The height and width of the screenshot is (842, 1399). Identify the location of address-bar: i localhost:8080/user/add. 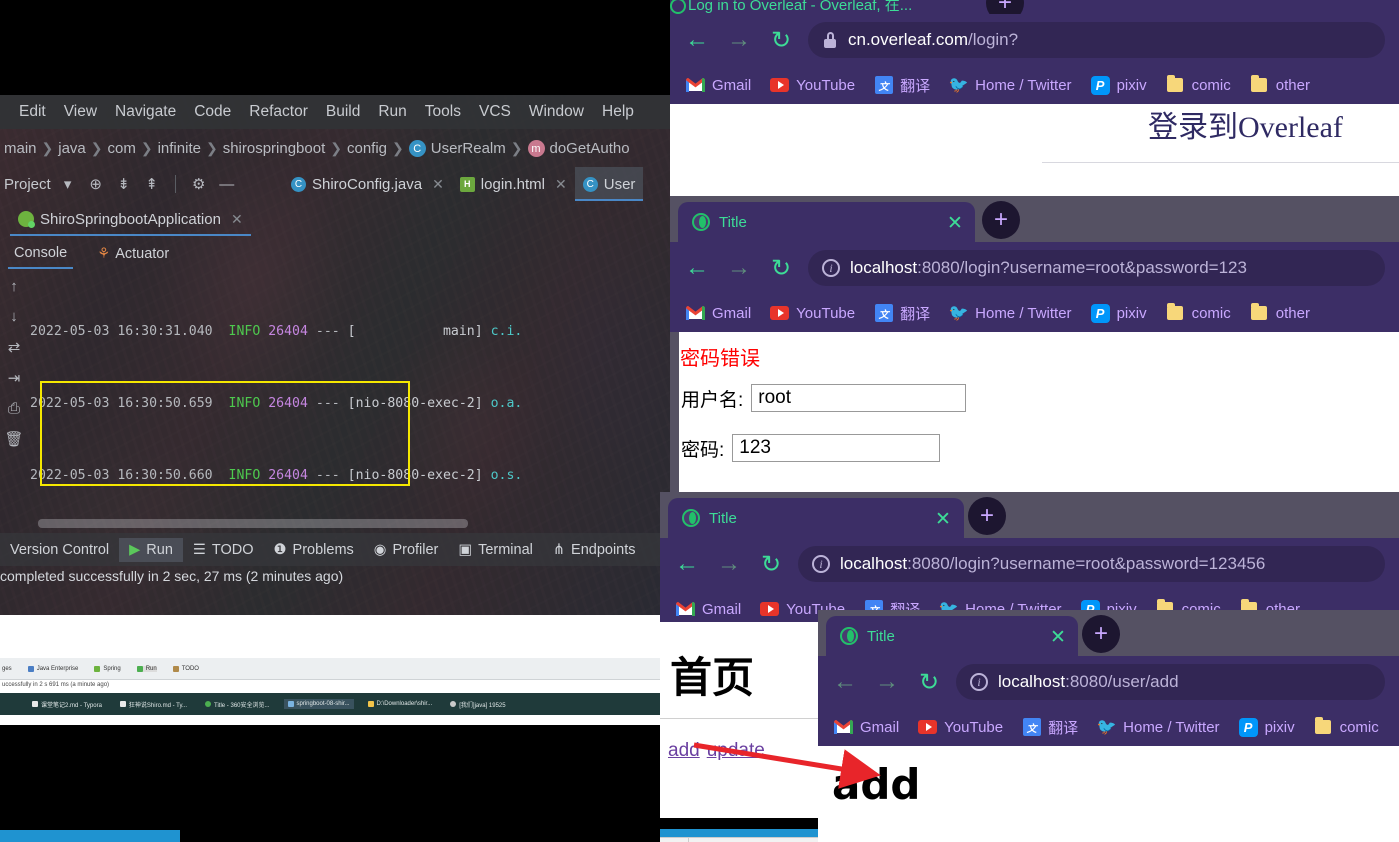
(1170, 682).